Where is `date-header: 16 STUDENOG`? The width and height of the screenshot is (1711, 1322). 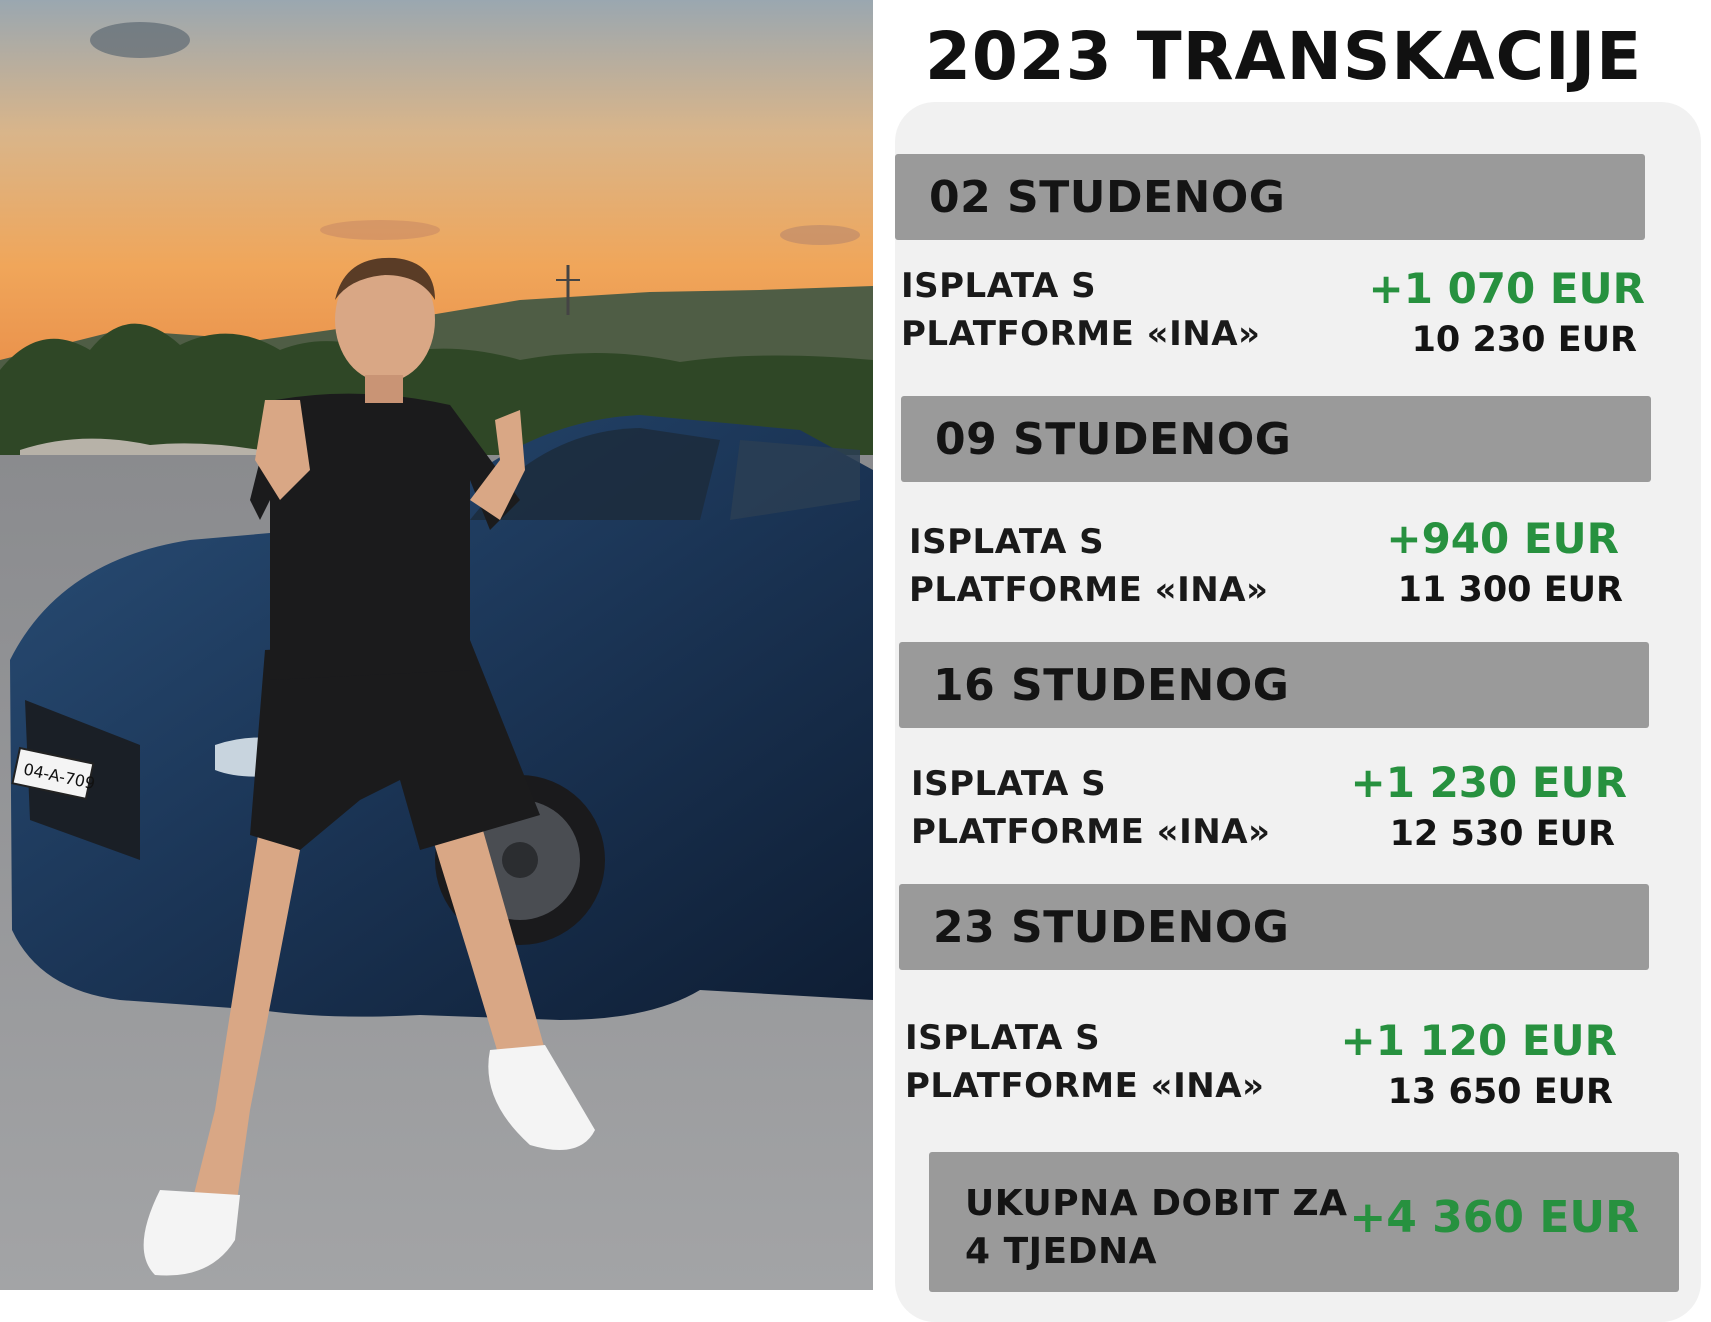
date-header: 16 STUDENOG is located at coordinates (1274, 685).